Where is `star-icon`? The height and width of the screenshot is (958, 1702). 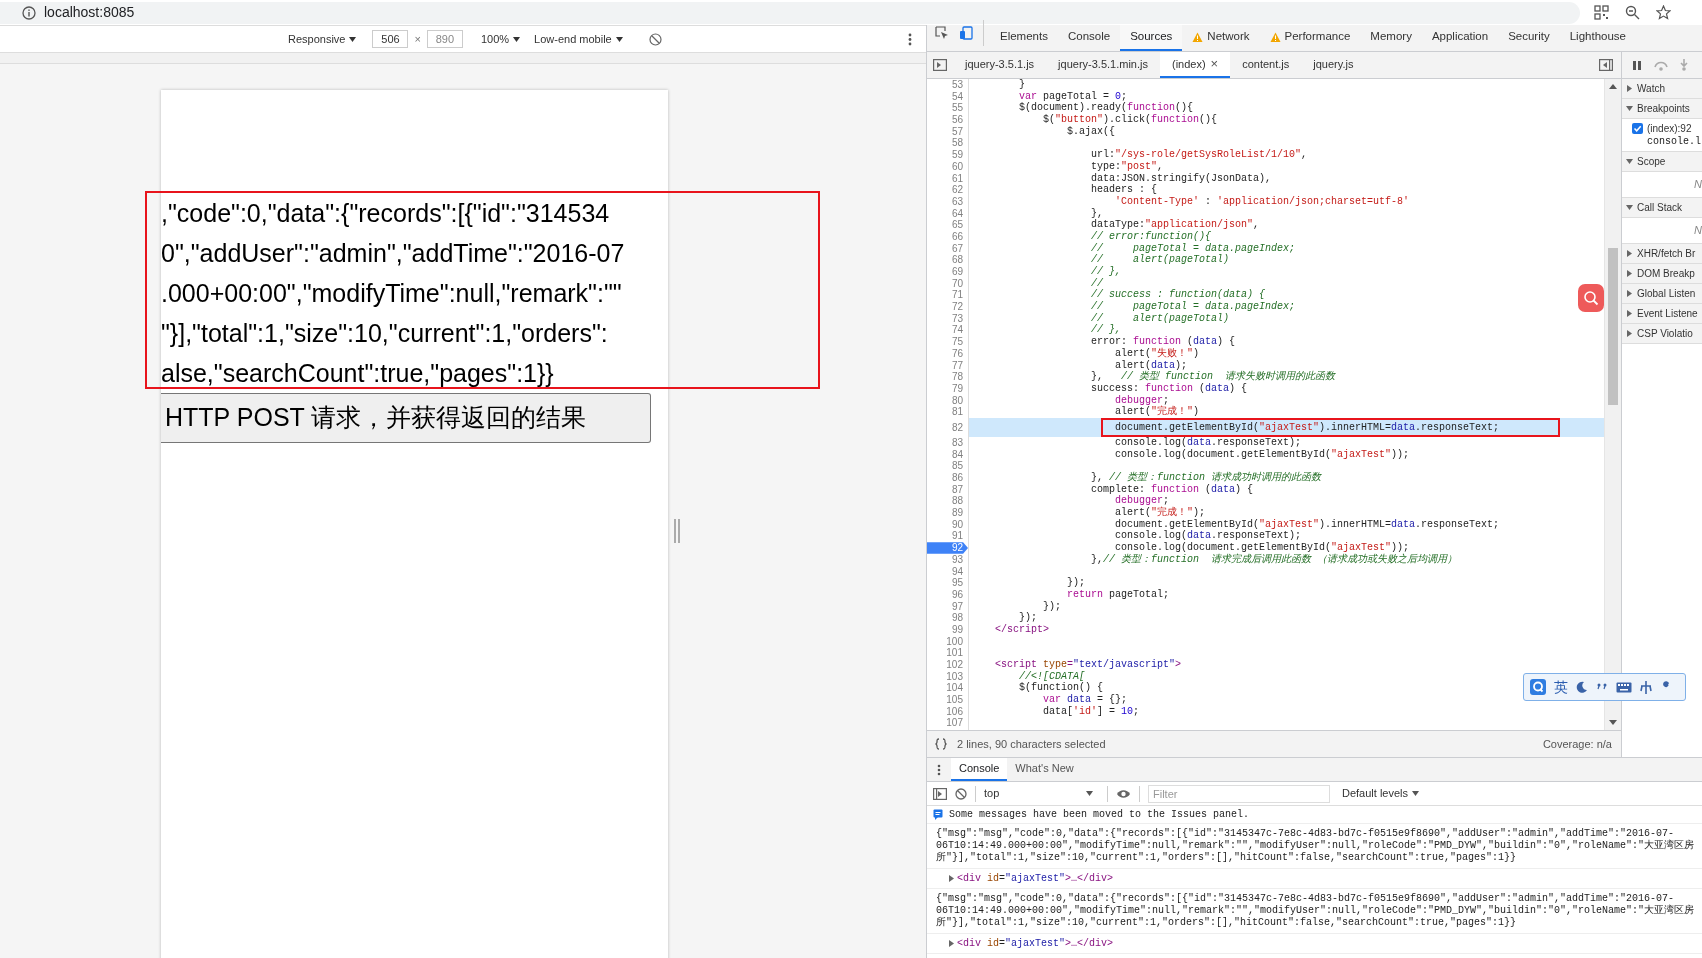 star-icon is located at coordinates (1663, 12).